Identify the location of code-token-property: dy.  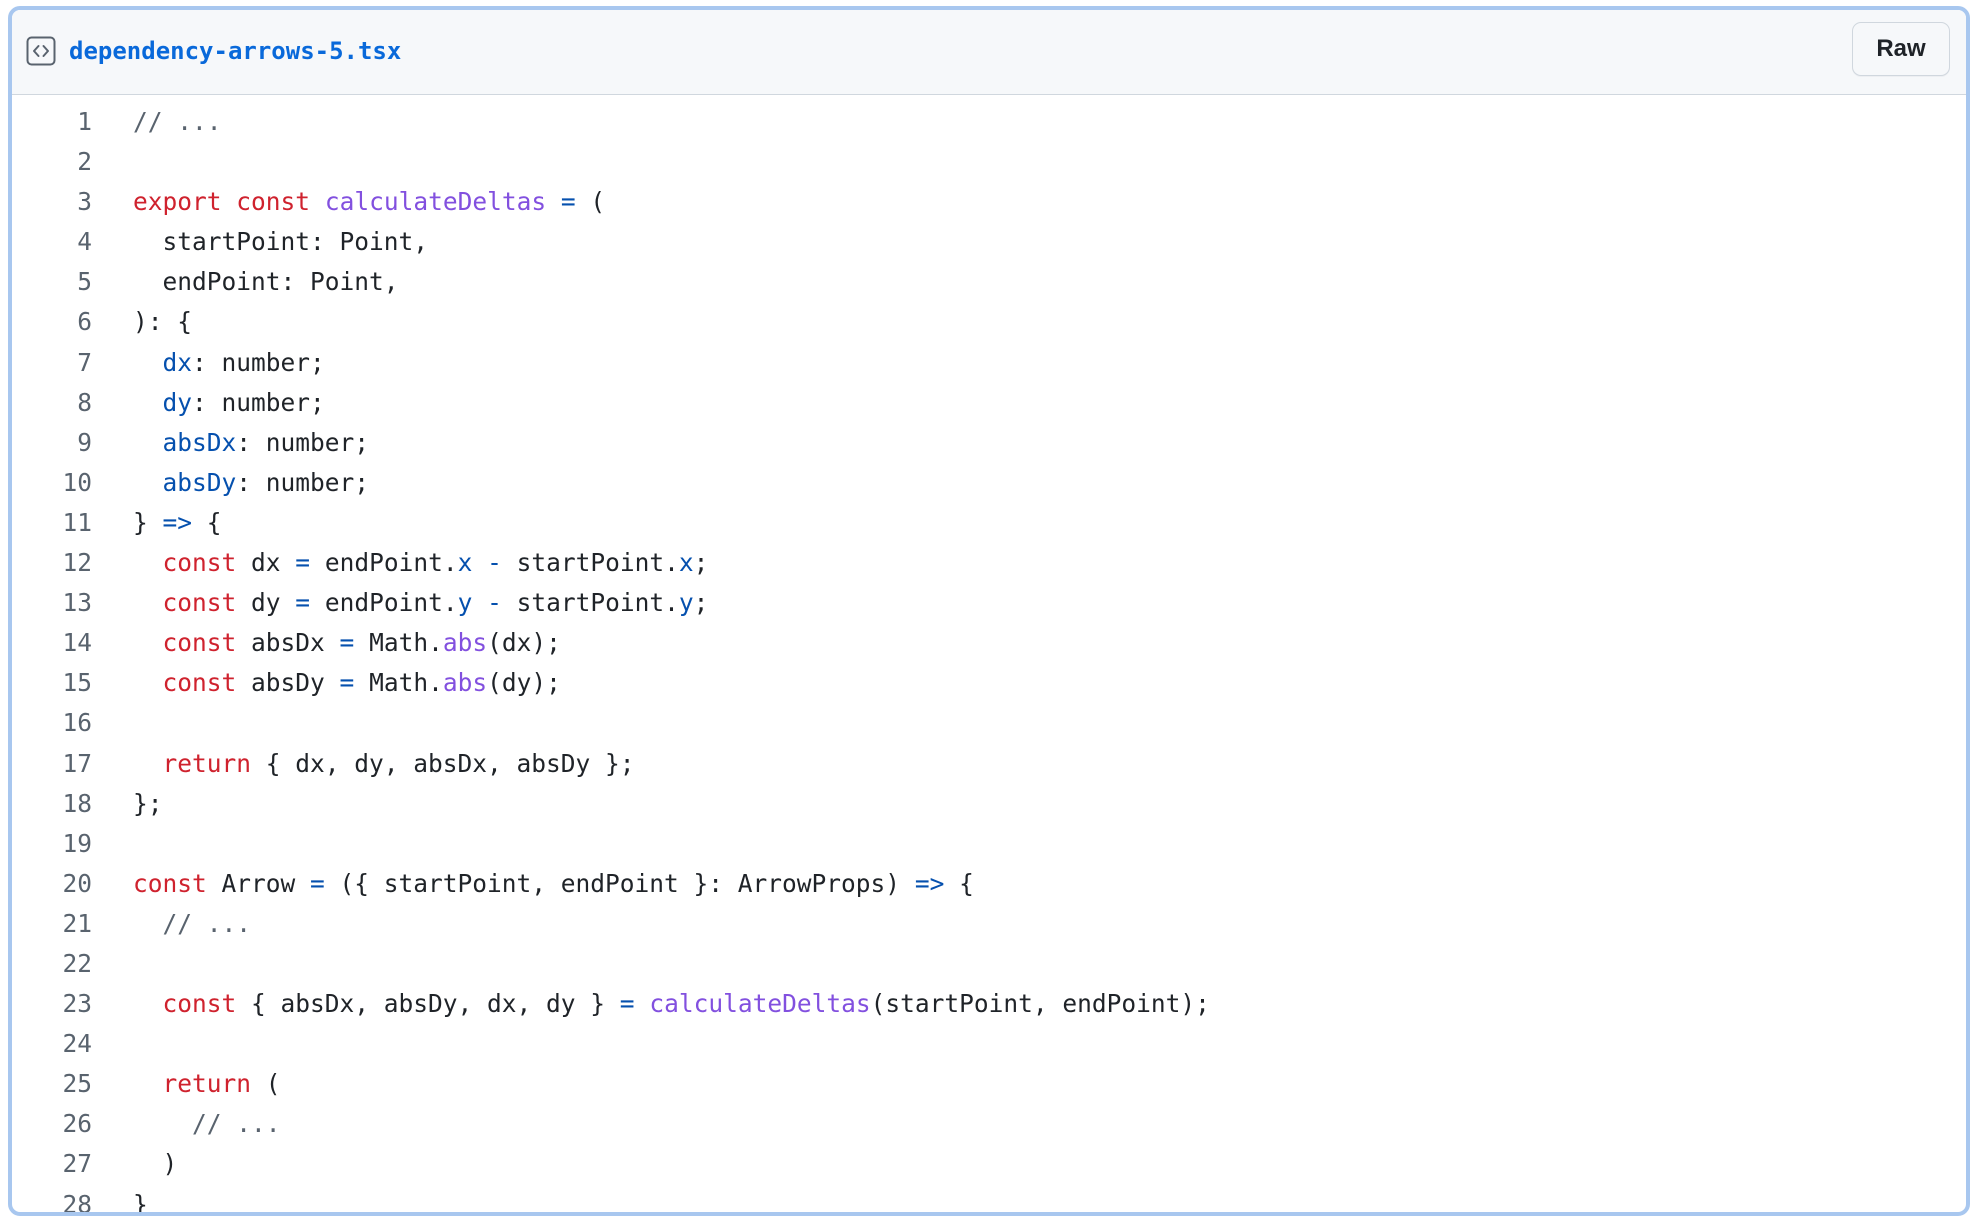
(177, 402).